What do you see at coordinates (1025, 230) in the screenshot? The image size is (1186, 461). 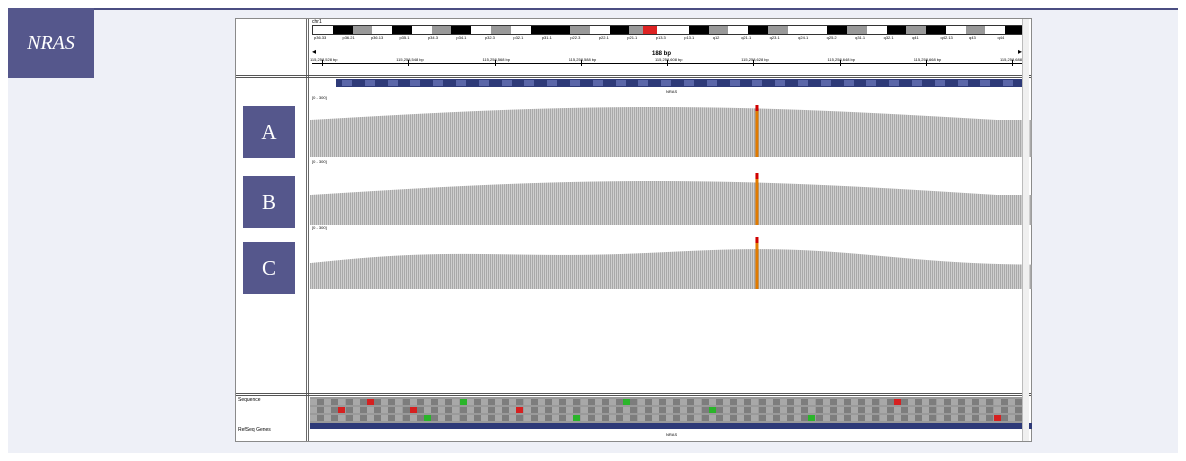 I see `vertical-scrollbar` at bounding box center [1025, 230].